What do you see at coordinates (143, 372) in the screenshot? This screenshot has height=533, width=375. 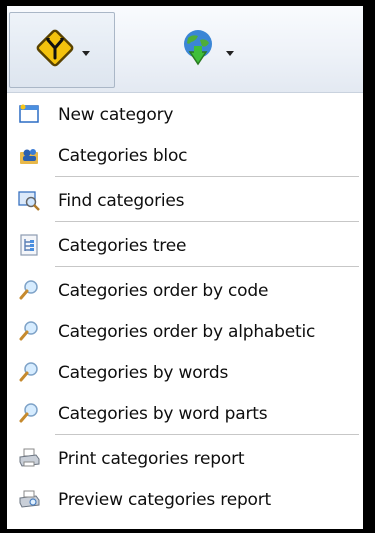 I see `menu-item-label: Categories by words` at bounding box center [143, 372].